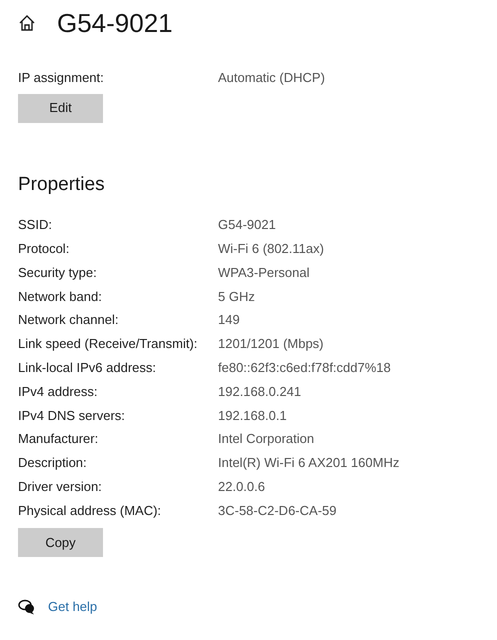 The width and height of the screenshot is (497, 640). Describe the element at coordinates (90, 511) in the screenshot. I see `property-label: Physical address (MAC):` at that location.